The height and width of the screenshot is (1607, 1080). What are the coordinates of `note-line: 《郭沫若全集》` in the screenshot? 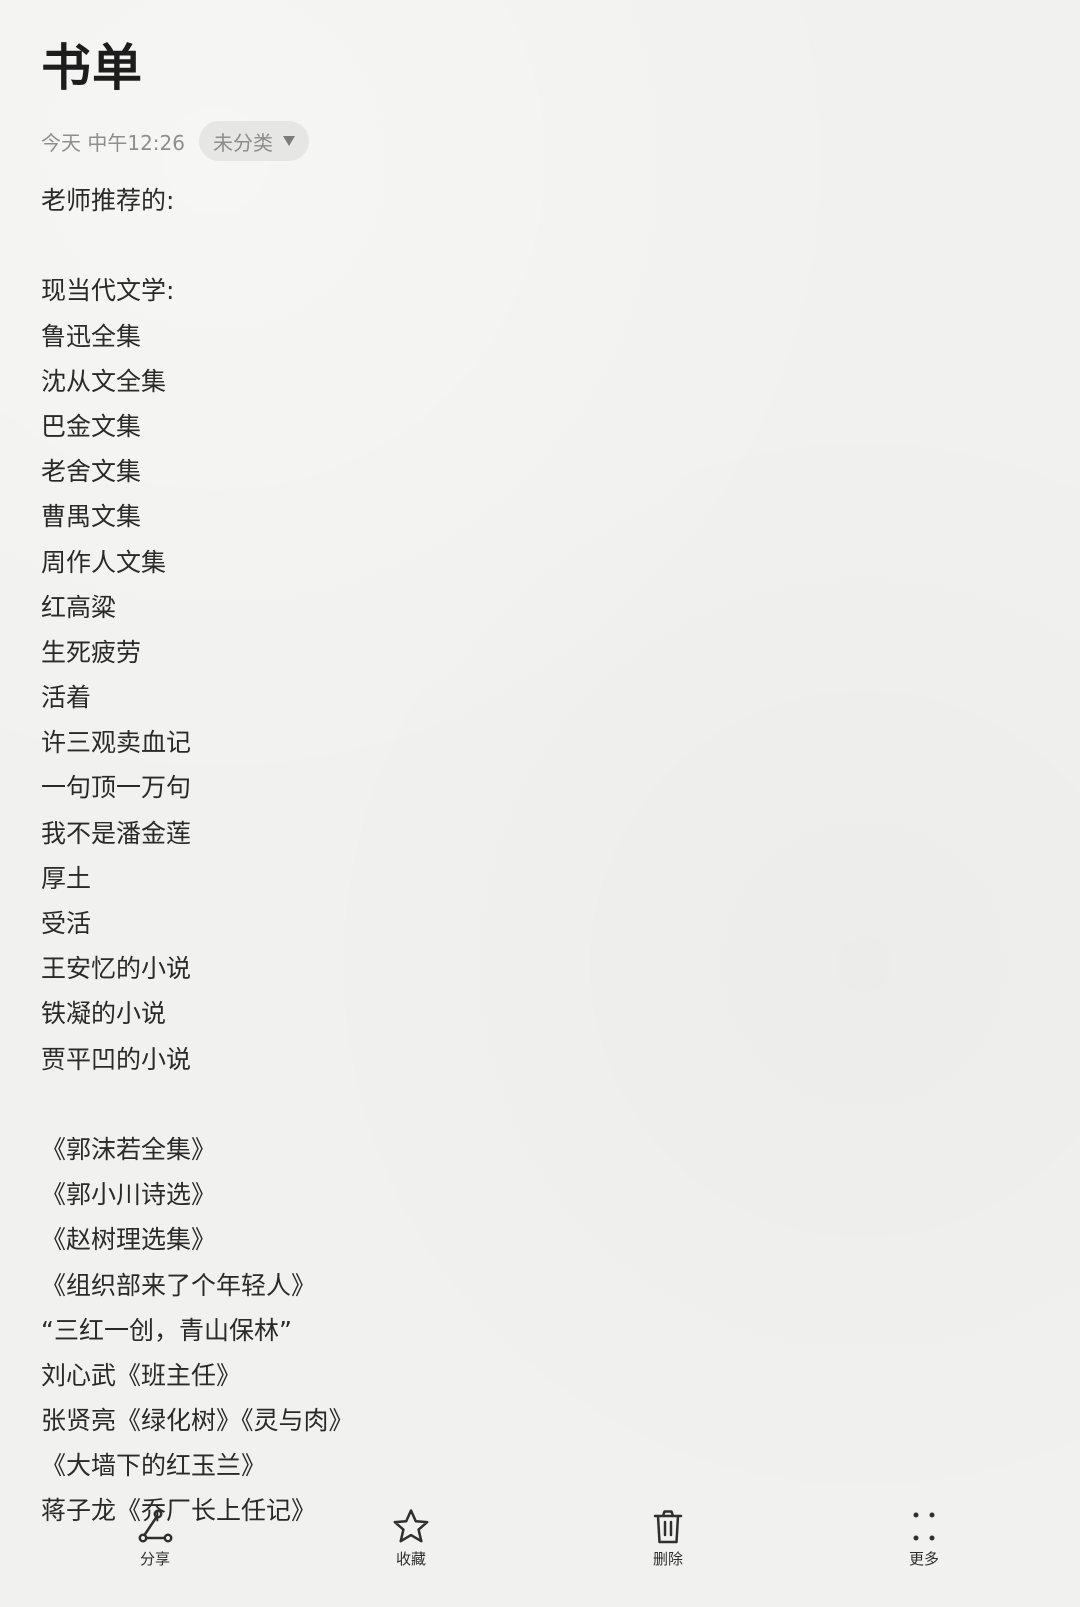 It's located at (129, 1149).